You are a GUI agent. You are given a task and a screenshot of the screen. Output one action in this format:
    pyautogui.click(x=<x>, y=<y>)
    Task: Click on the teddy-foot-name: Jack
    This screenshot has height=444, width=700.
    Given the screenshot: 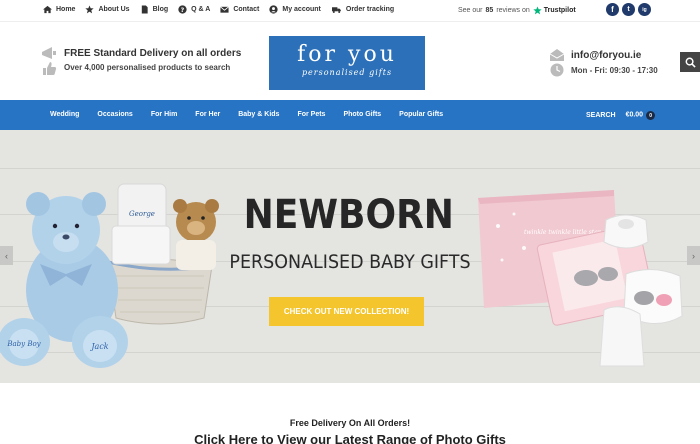 What is the action you would take?
    pyautogui.click(x=98, y=346)
    